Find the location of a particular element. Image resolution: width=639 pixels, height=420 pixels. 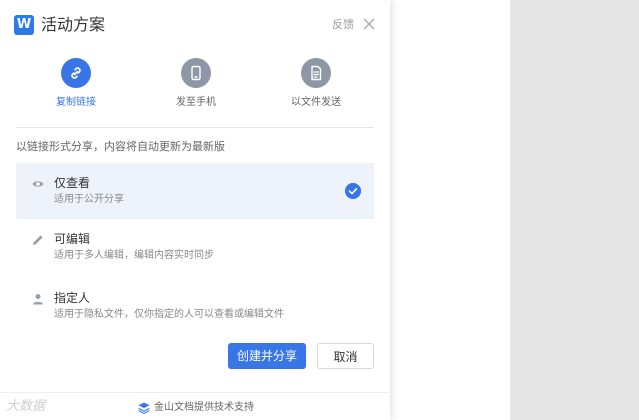

option-description: 适用于多人编辑，编辑内容实时同步 is located at coordinates (134, 255).